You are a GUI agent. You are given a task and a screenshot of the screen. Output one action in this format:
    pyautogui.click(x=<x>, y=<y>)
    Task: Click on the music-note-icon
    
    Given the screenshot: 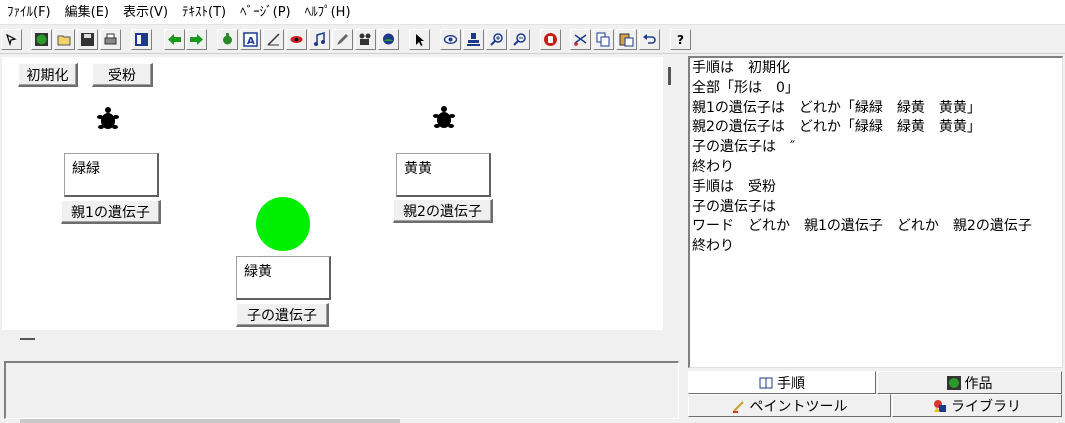 What is the action you would take?
    pyautogui.click(x=319, y=39)
    